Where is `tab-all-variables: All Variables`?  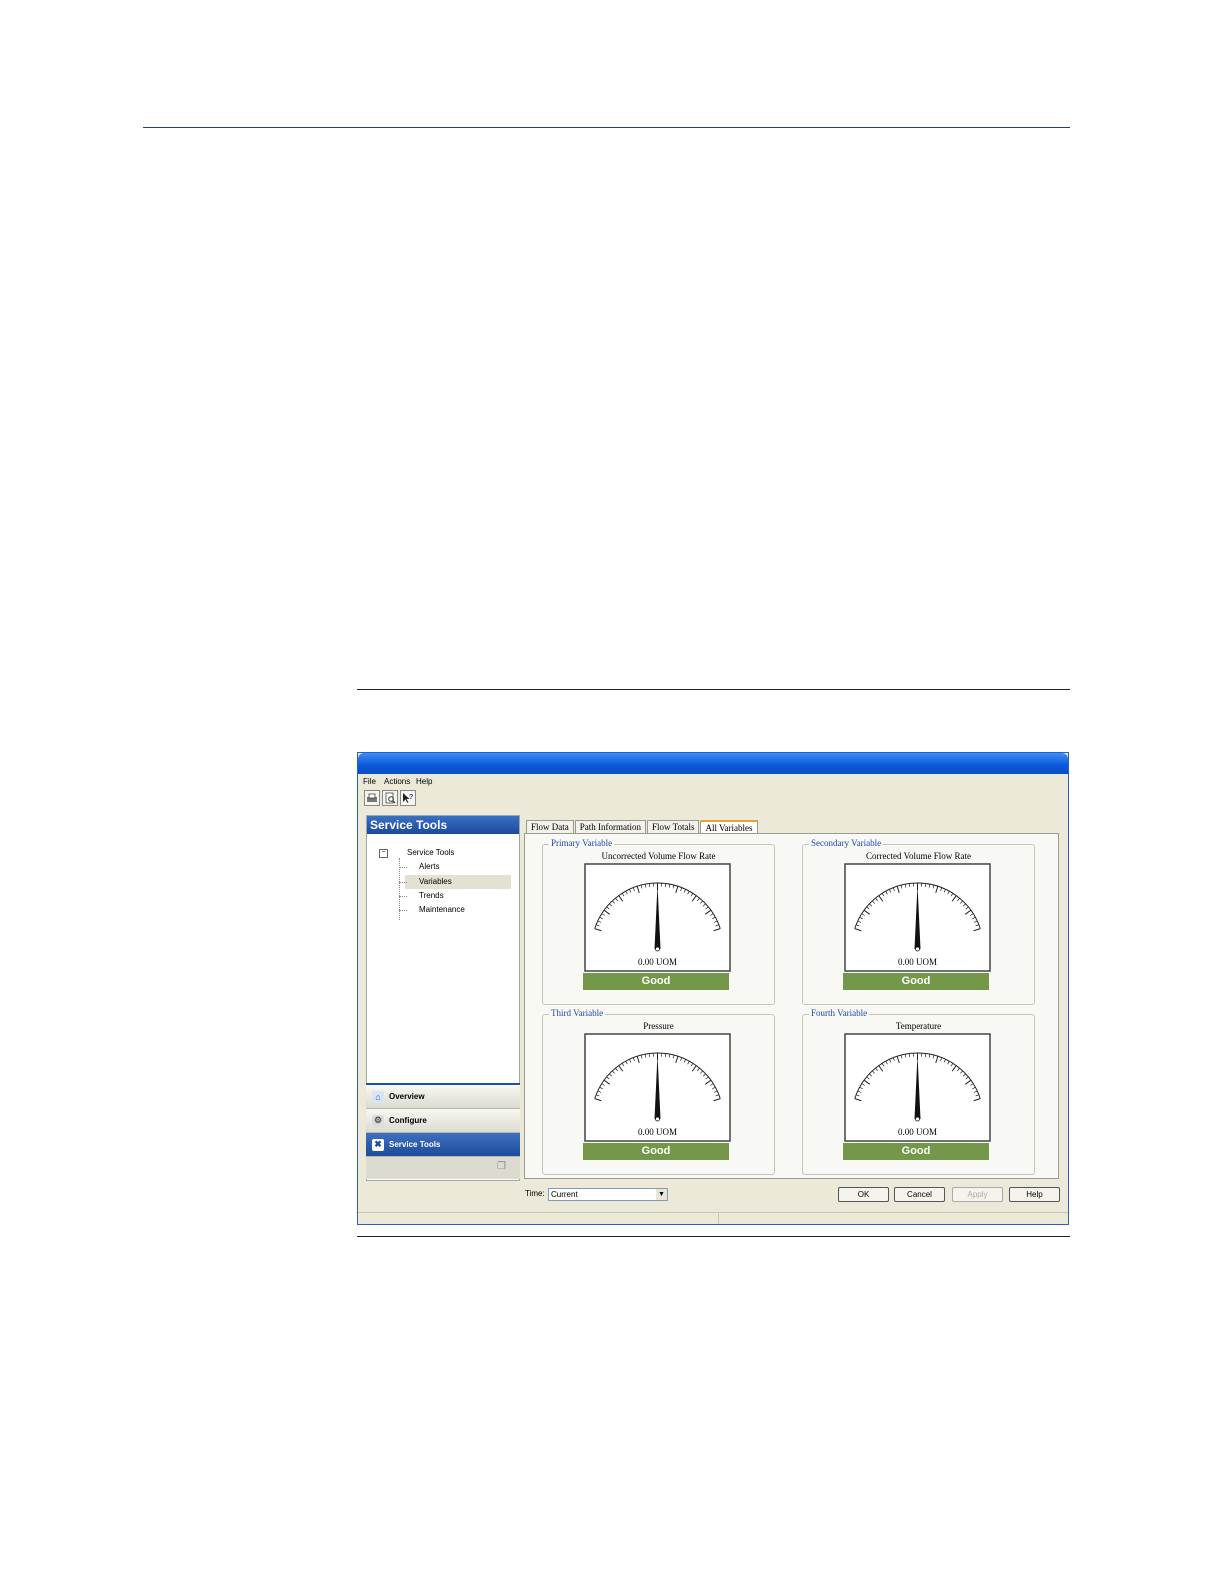 tab-all-variables: All Variables is located at coordinates (729, 827).